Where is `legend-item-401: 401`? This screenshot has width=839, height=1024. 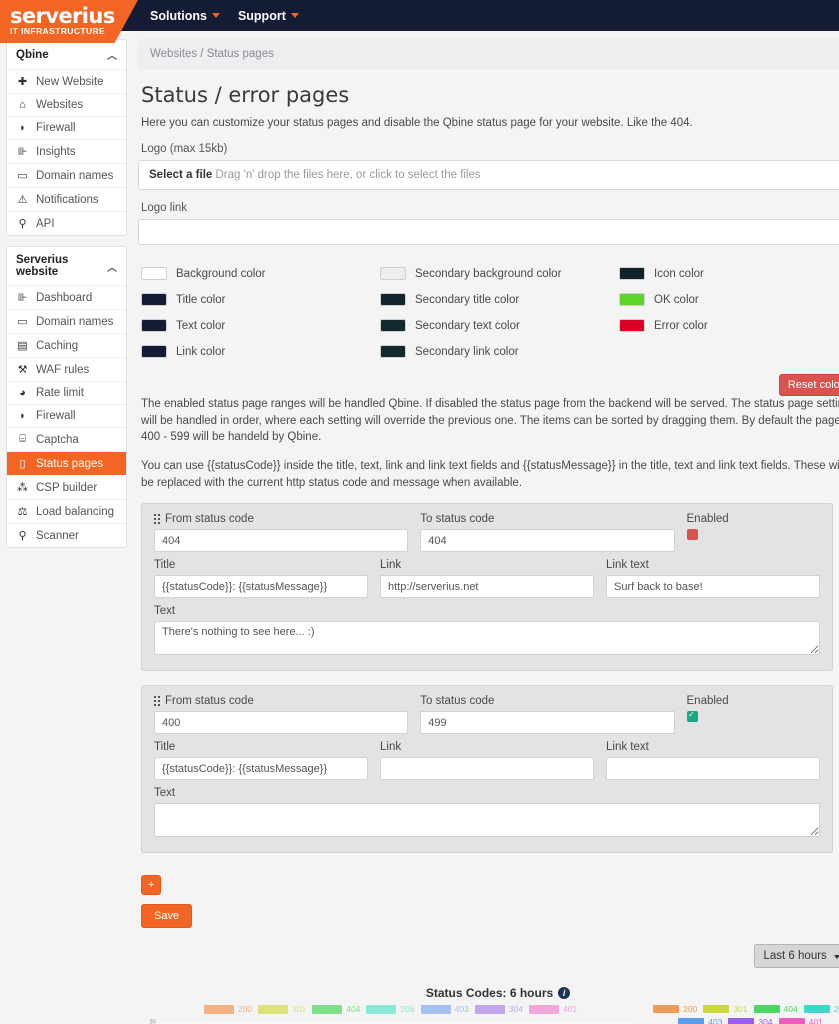
legend-item-401: 401 is located at coordinates (552, 1009).